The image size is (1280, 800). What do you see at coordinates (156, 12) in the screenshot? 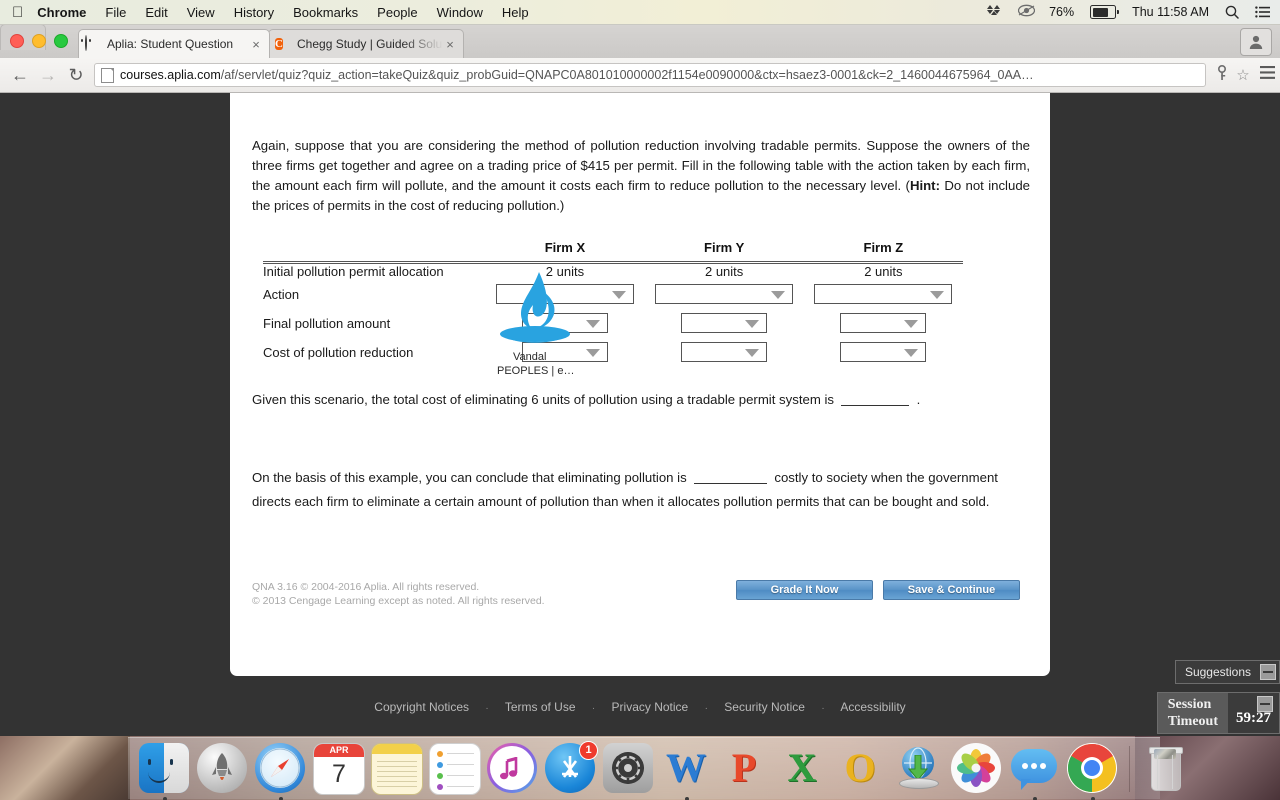
I see `menu-item-edit: Edit` at bounding box center [156, 12].